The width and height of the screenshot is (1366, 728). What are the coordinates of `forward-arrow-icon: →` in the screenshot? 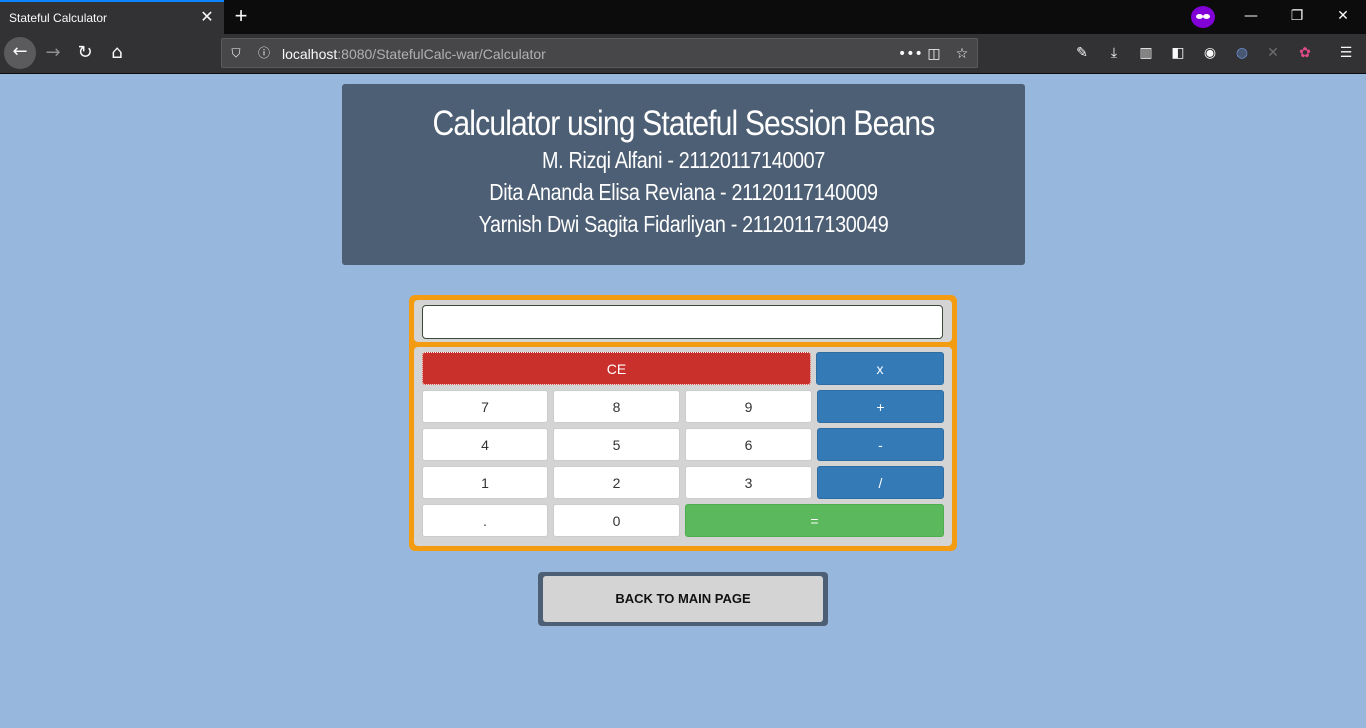 It's located at (53, 53).